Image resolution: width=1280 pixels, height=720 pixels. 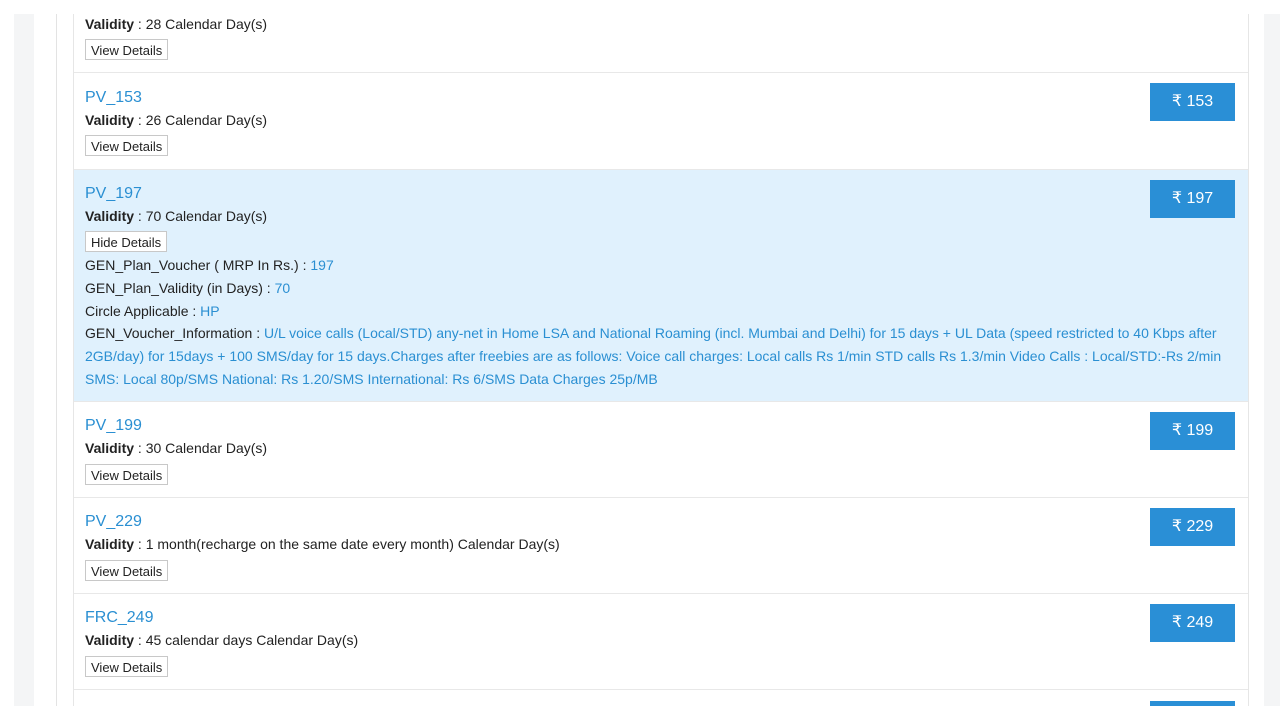 I want to click on validity-value: 26 Calendar Day(s), so click(x=206, y=120).